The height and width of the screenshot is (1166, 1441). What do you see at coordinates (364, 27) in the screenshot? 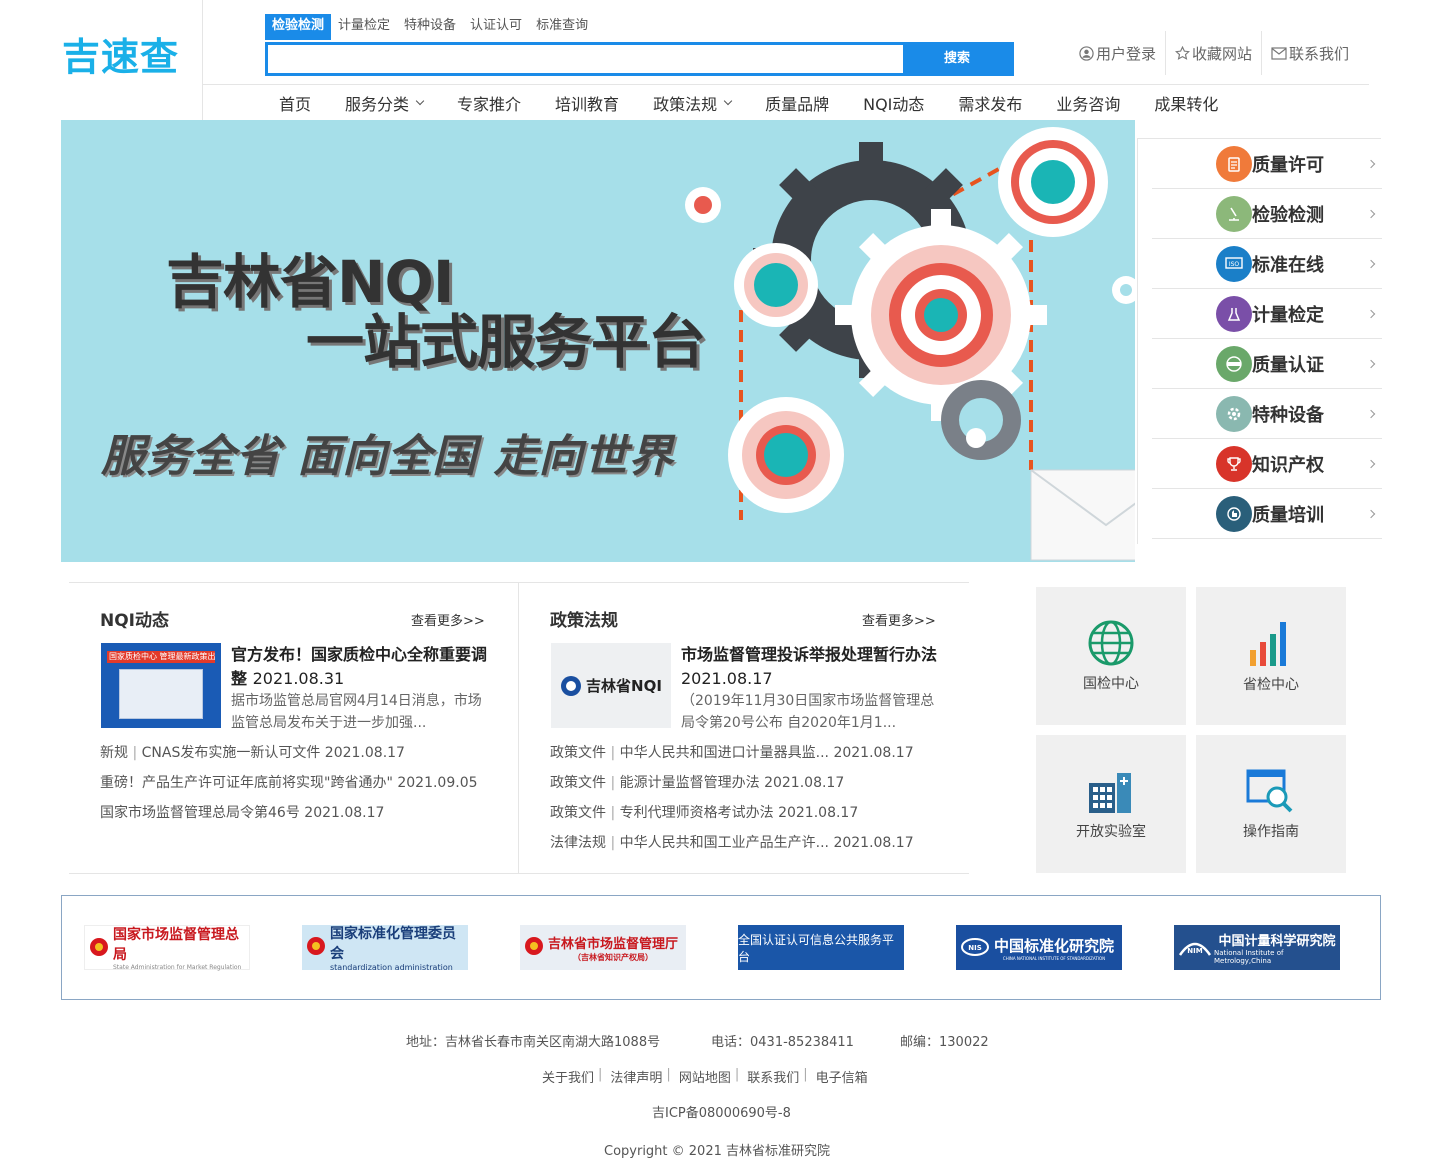
I see `search-tab-metrology: 计量检定` at bounding box center [364, 27].